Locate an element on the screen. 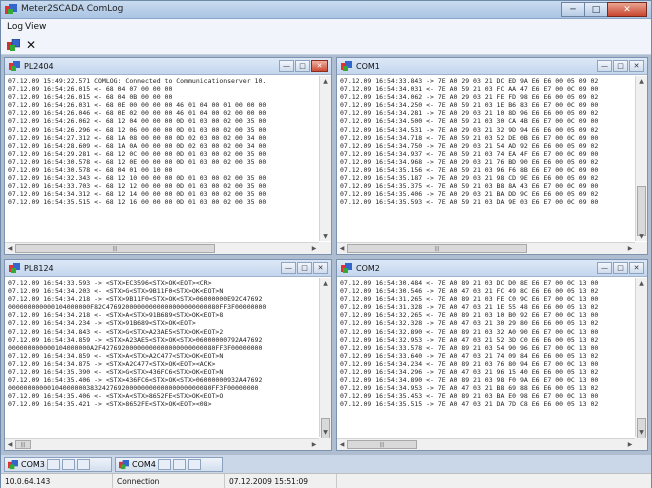  menu-bar: Log View is located at coordinates (326, 27).